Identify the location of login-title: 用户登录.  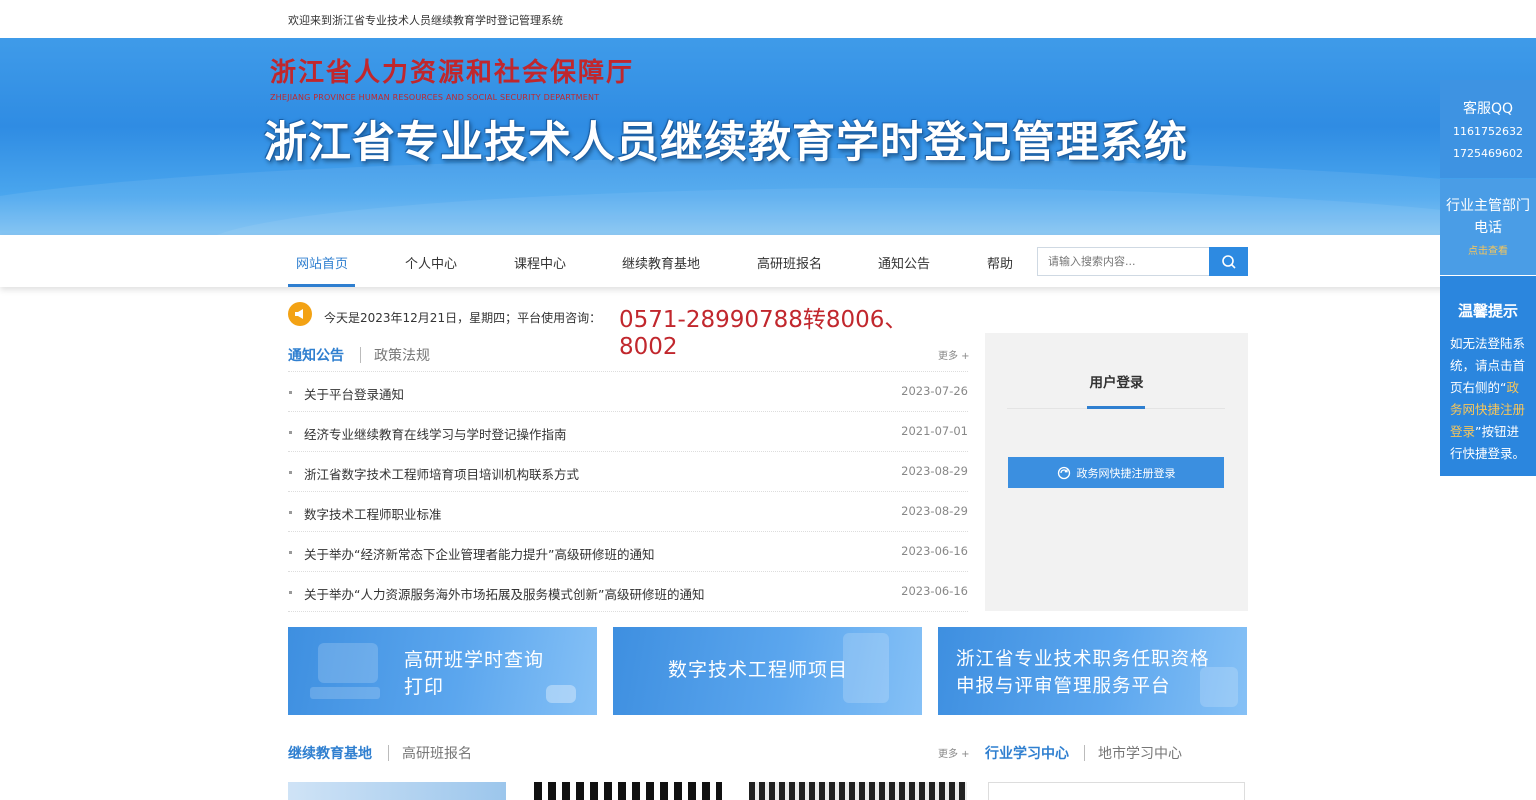
(1116, 383).